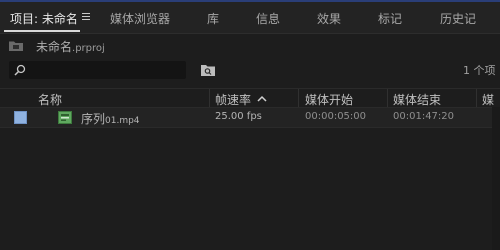  Describe the element at coordinates (417, 99) in the screenshot. I see `column-media-end: 媒体结束` at that location.